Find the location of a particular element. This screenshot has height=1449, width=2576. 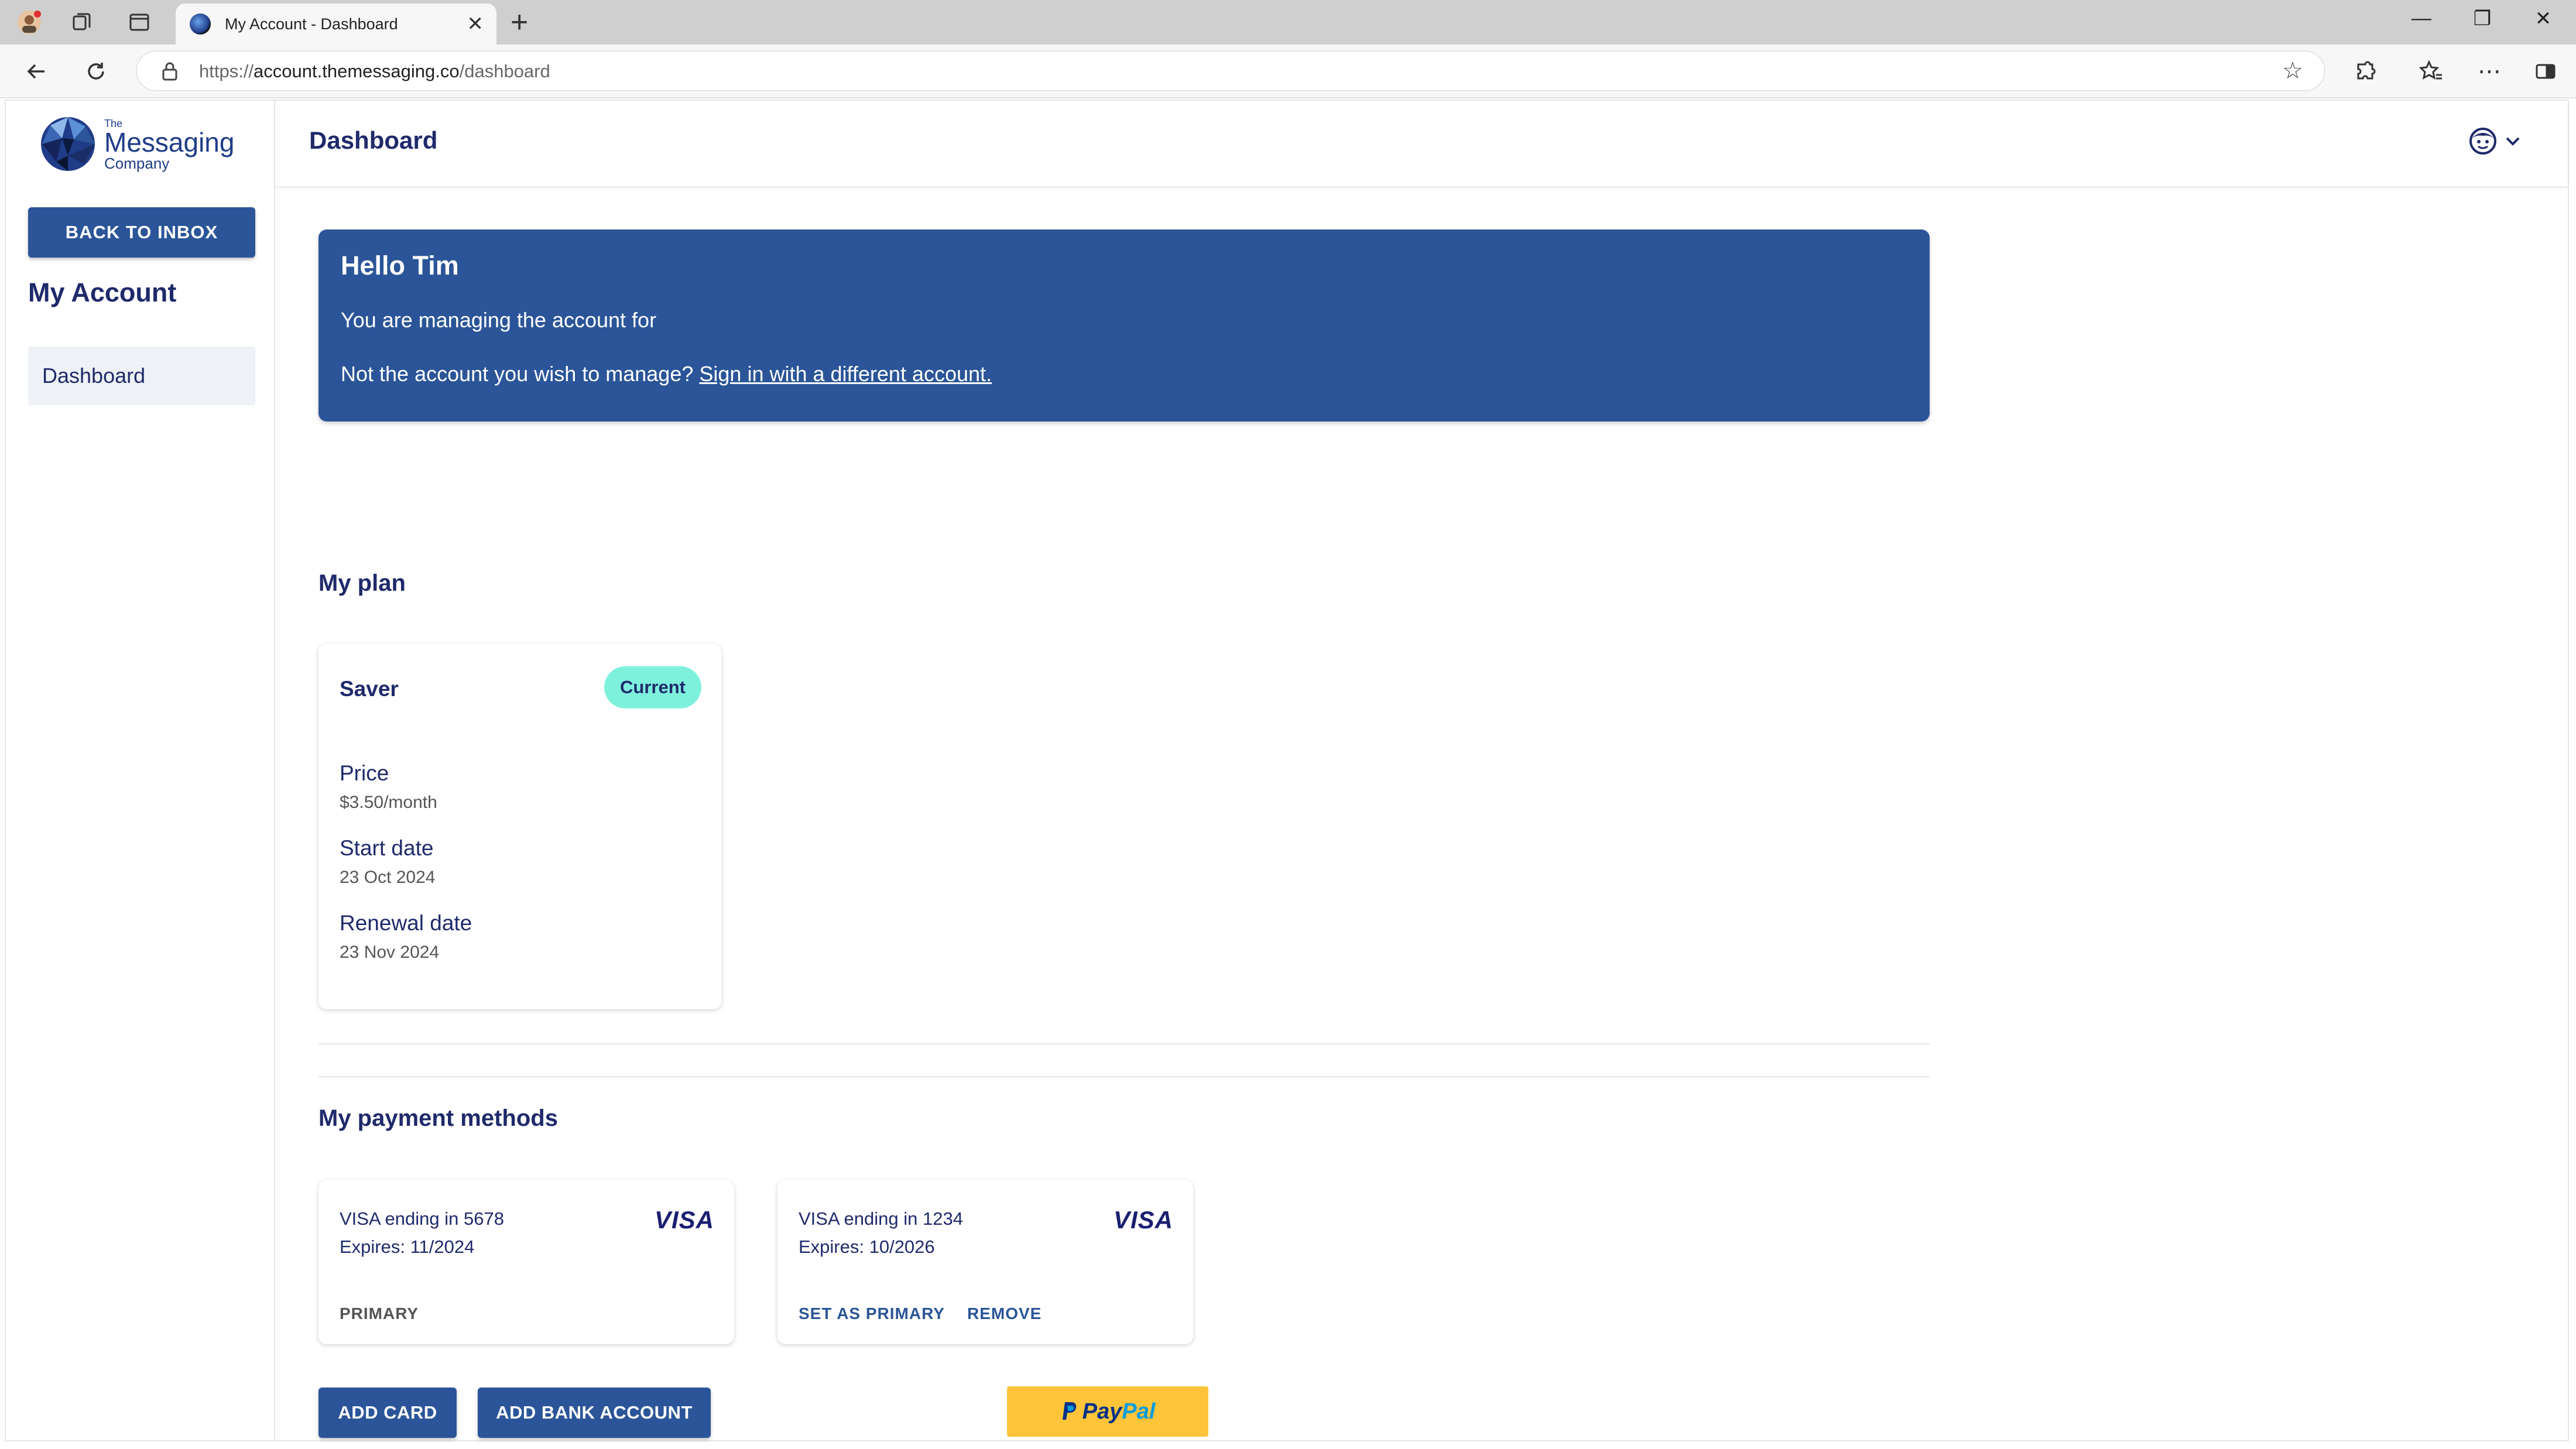

add-bank-account-button: ADD BANK ACCOUNT is located at coordinates (594, 1413).